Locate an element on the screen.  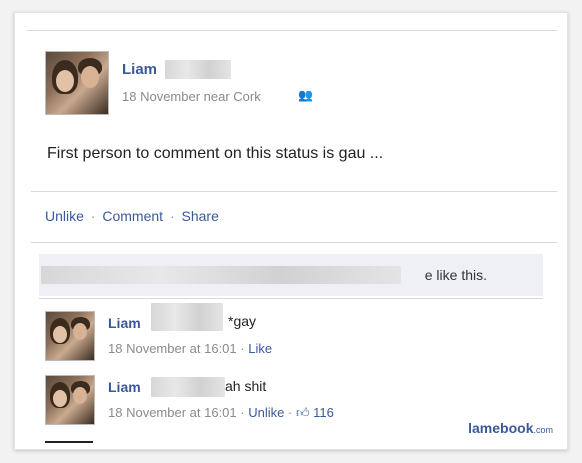
friends-icon: 👥 is located at coordinates (305, 95).